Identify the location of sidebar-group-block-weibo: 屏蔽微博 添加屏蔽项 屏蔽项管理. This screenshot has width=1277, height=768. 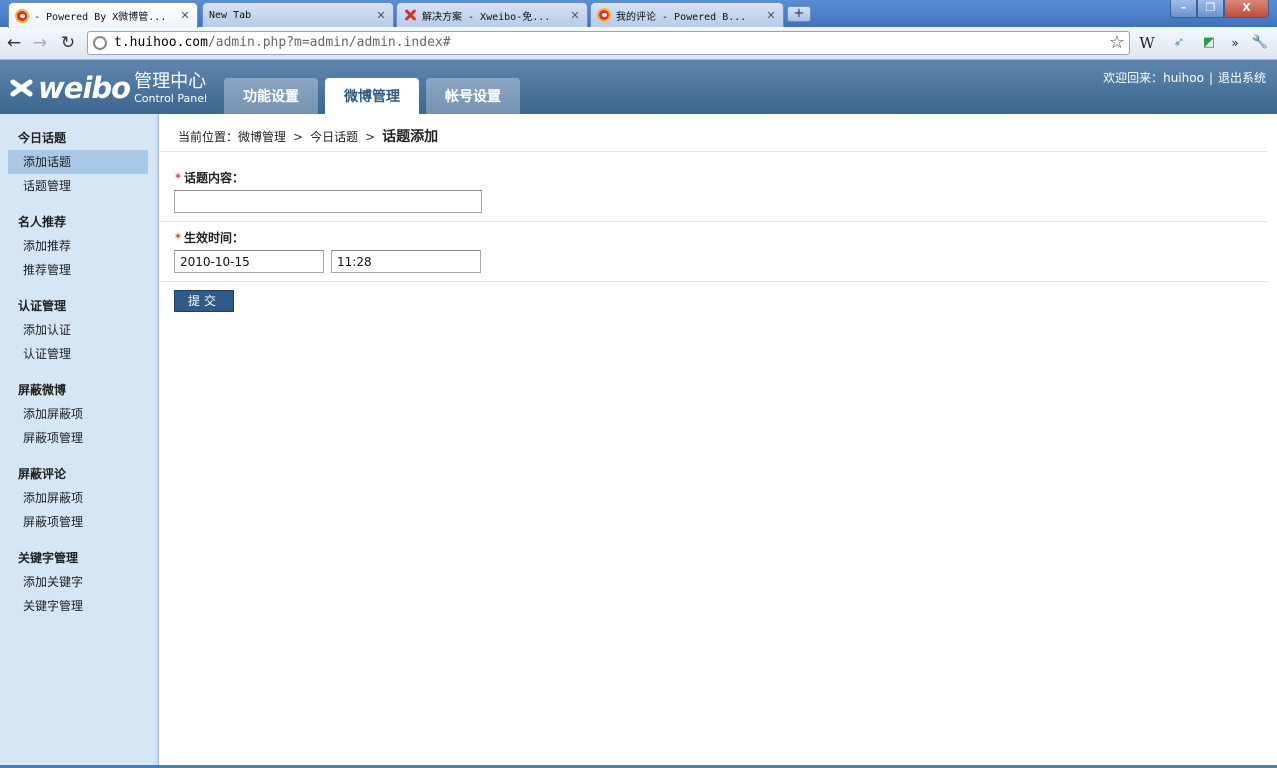
(79, 414).